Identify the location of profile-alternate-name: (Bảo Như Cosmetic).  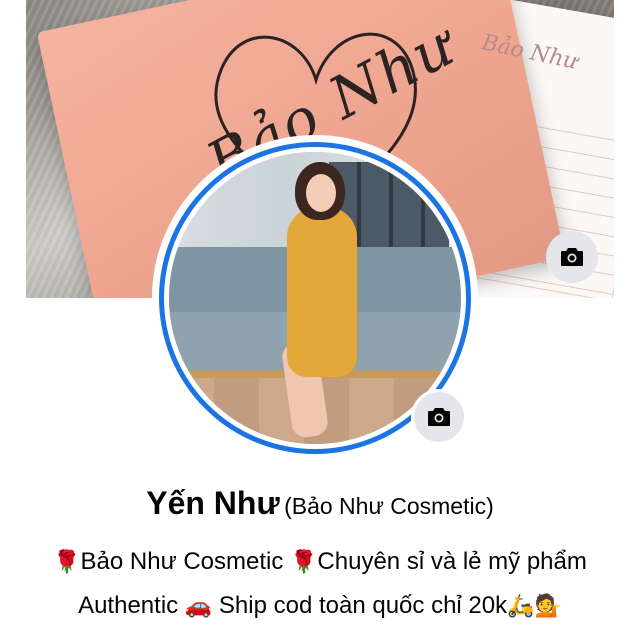
(389, 506).